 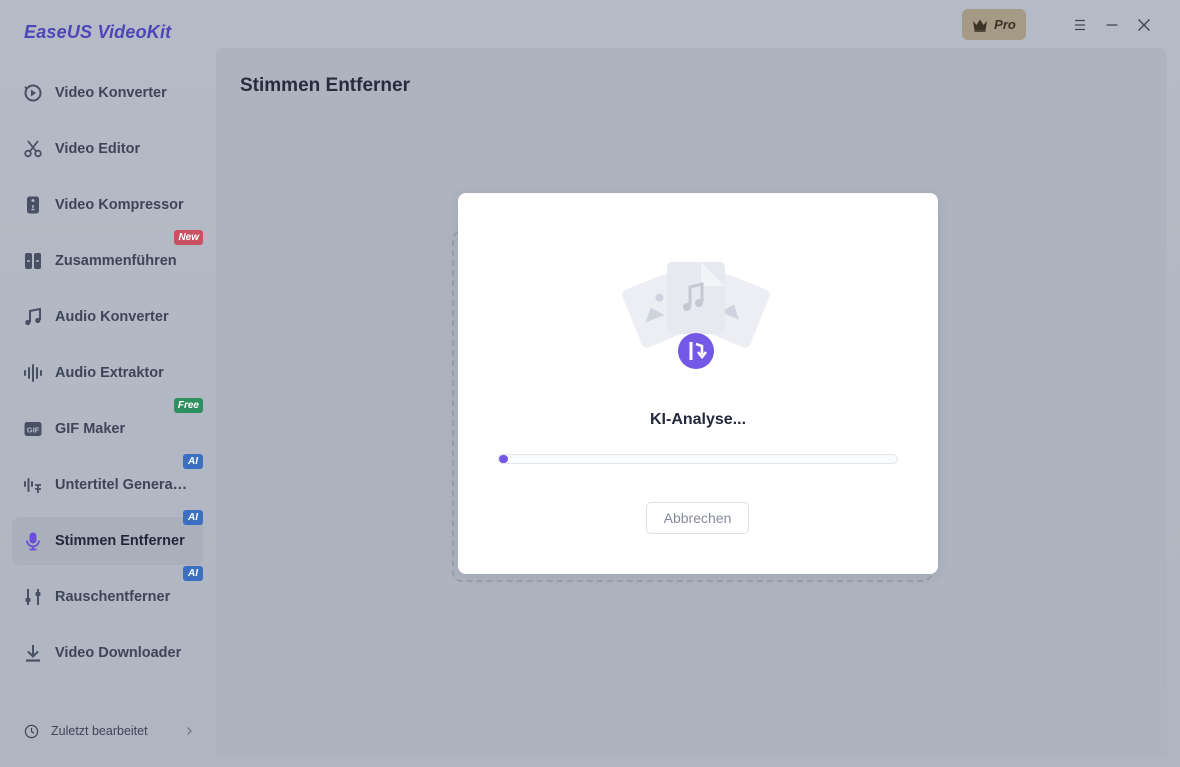 What do you see at coordinates (189, 731) in the screenshot?
I see `chevron-right-icon` at bounding box center [189, 731].